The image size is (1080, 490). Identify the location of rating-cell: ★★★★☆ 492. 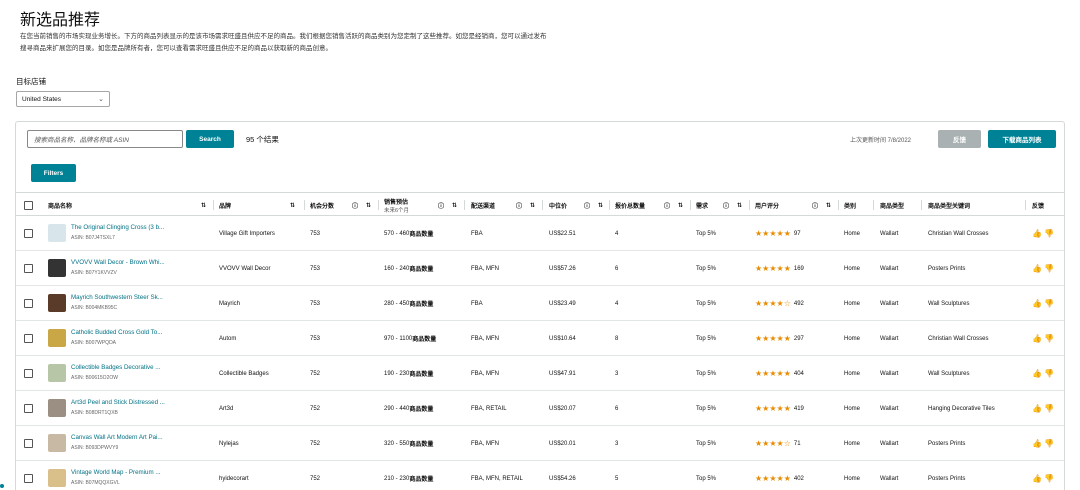
(779, 303).